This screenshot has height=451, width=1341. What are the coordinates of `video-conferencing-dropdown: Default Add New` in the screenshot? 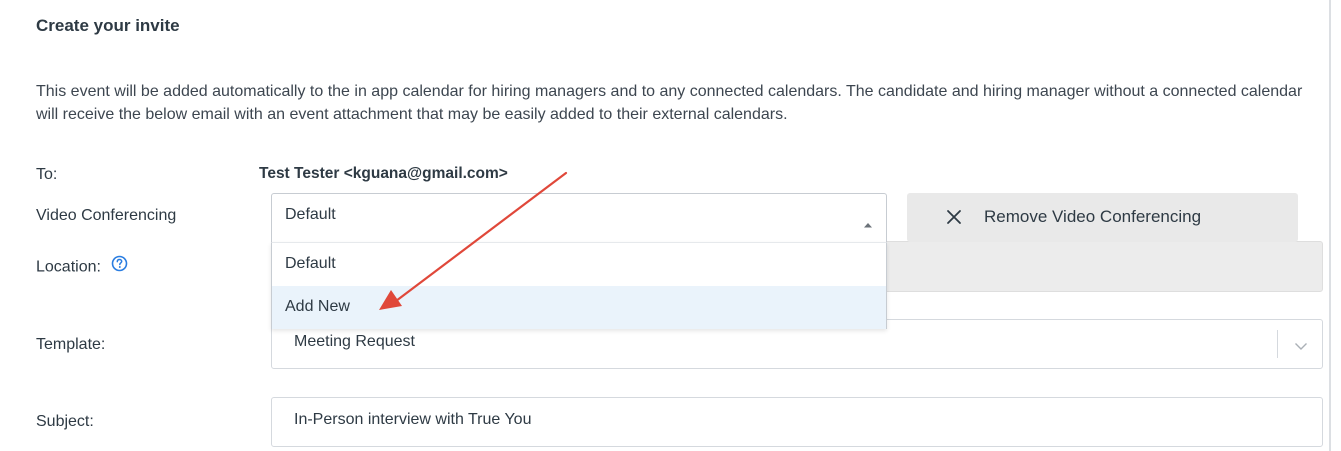 It's located at (579, 285).